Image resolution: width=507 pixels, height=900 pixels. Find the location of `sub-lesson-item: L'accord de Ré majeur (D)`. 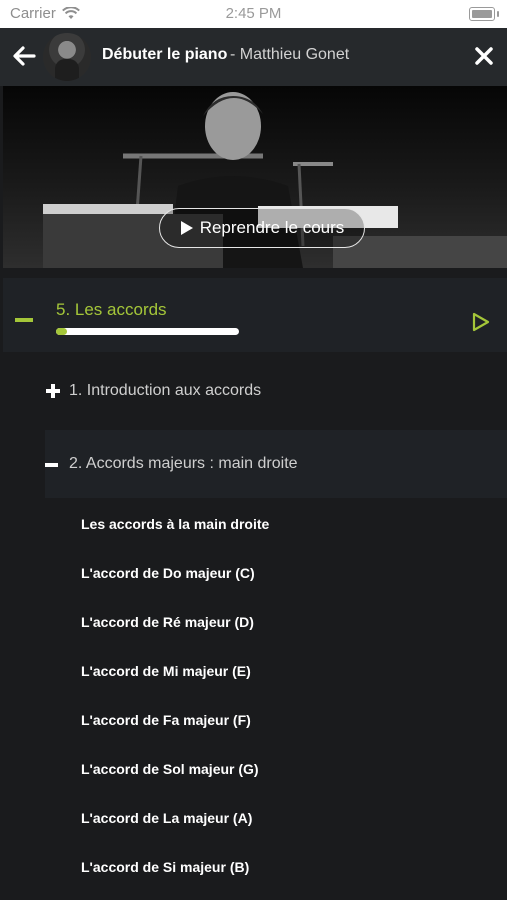

sub-lesson-item: L'accord de Ré majeur (D) is located at coordinates (167, 622).